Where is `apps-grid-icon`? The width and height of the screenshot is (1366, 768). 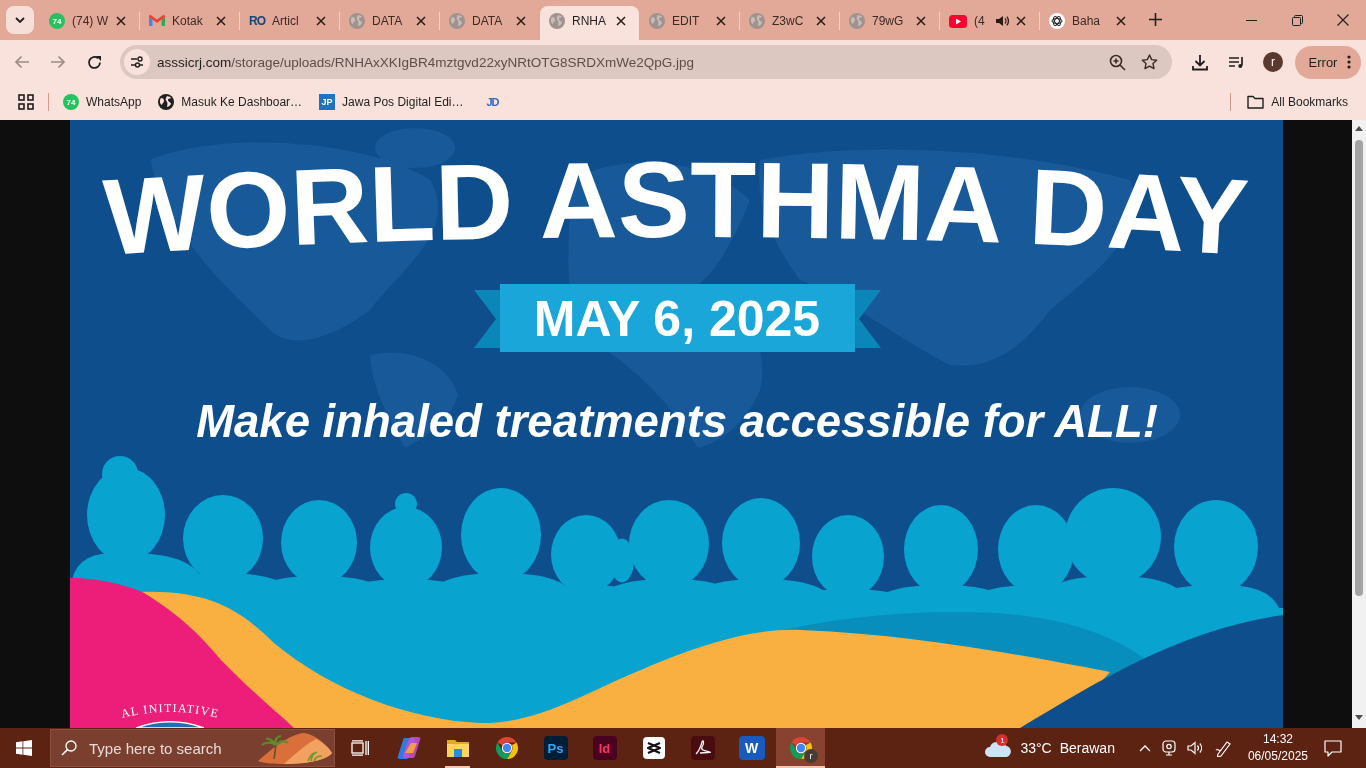 apps-grid-icon is located at coordinates (26, 102).